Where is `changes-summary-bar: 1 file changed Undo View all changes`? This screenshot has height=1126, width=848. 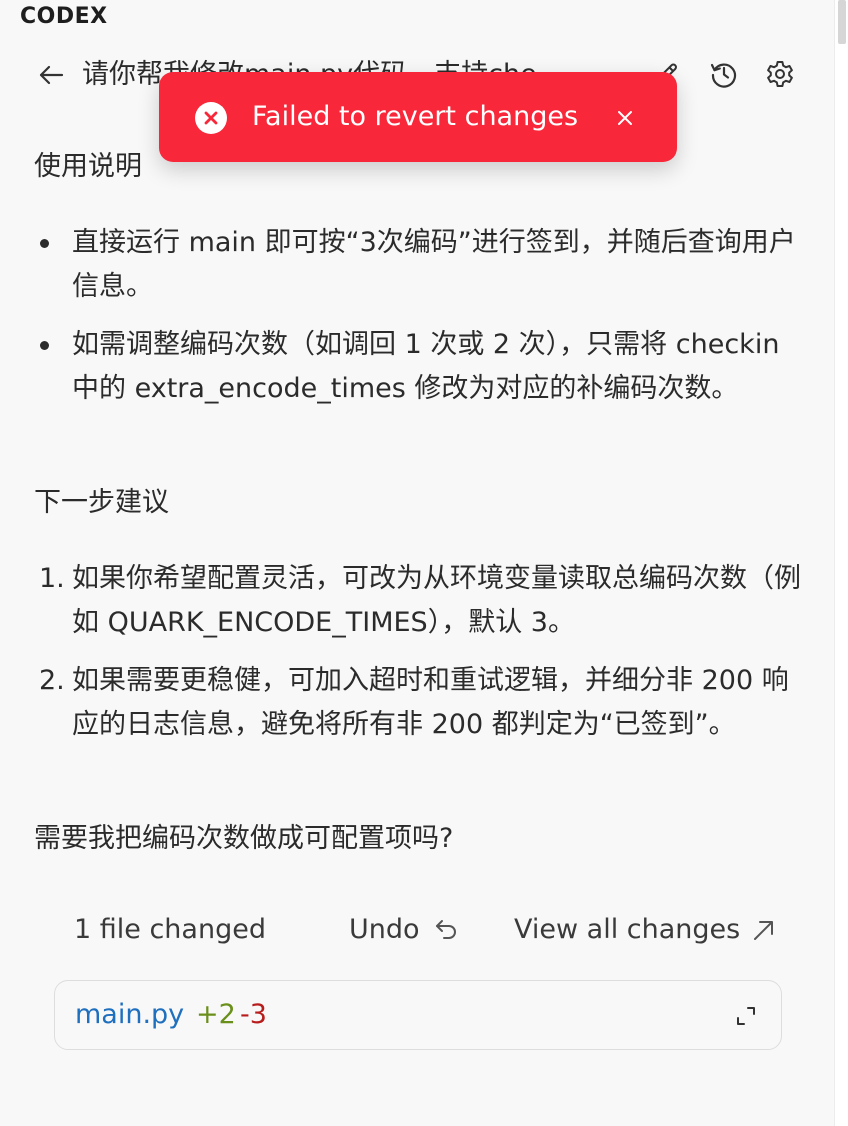
changes-summary-bar: 1 file changed Undo View all changes is located at coordinates (419, 933).